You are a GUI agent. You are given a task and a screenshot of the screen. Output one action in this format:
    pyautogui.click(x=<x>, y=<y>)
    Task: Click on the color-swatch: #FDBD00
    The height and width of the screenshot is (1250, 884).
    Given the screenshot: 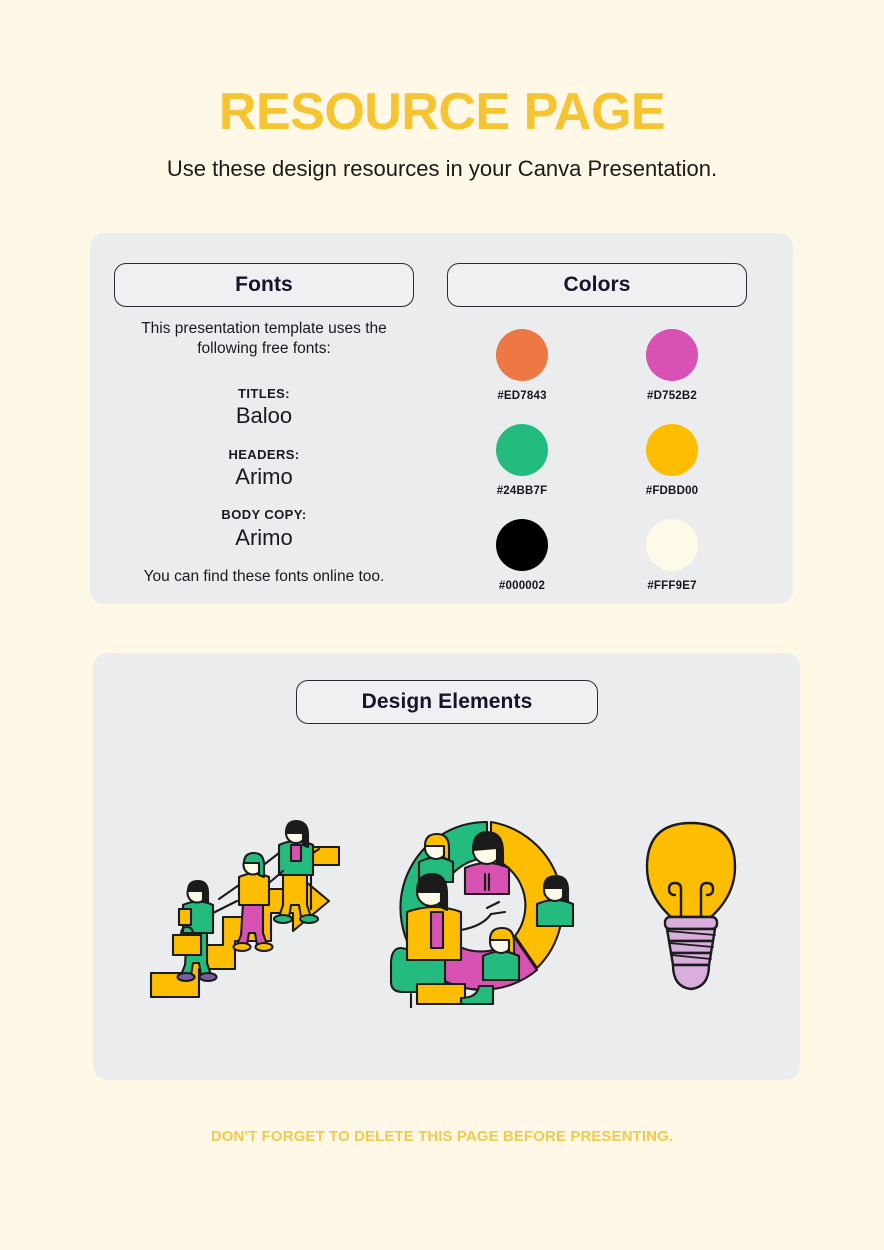 What is the action you would take?
    pyautogui.click(x=672, y=460)
    